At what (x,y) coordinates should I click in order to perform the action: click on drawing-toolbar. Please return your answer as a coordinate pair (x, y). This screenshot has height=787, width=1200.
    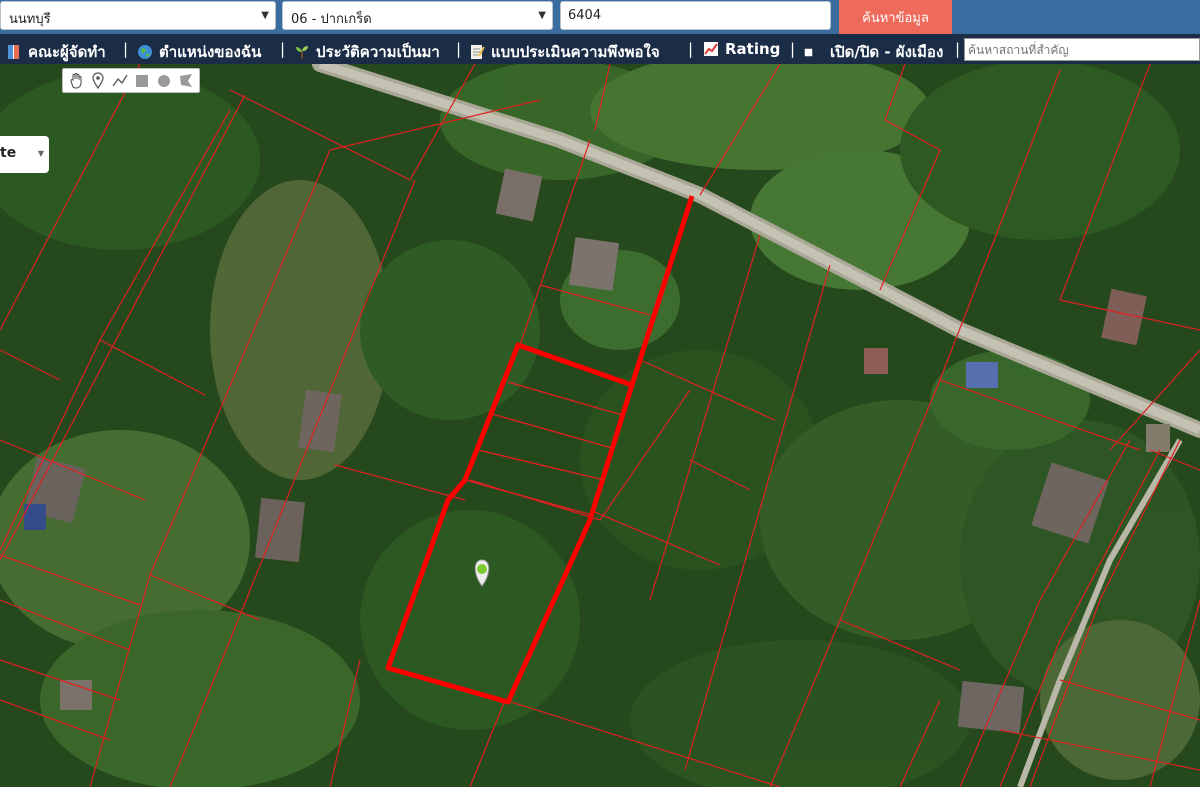
    Looking at the image, I should click on (131, 80).